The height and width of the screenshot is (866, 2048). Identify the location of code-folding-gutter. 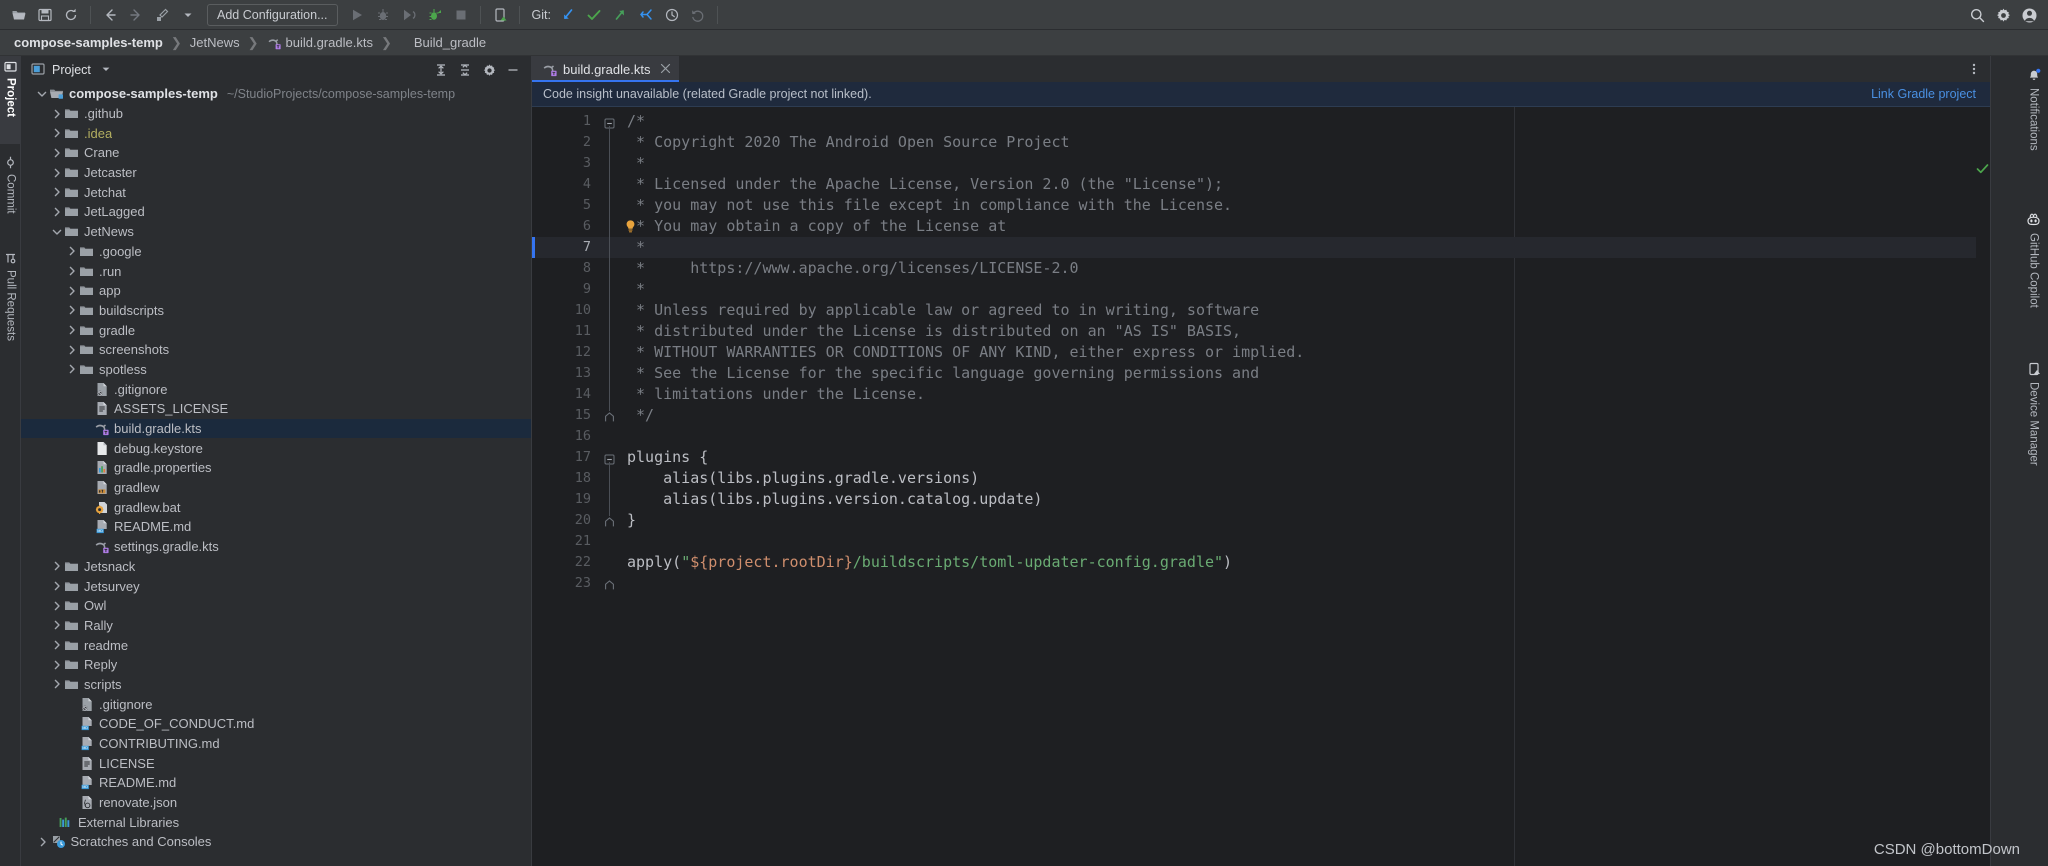
(610, 486).